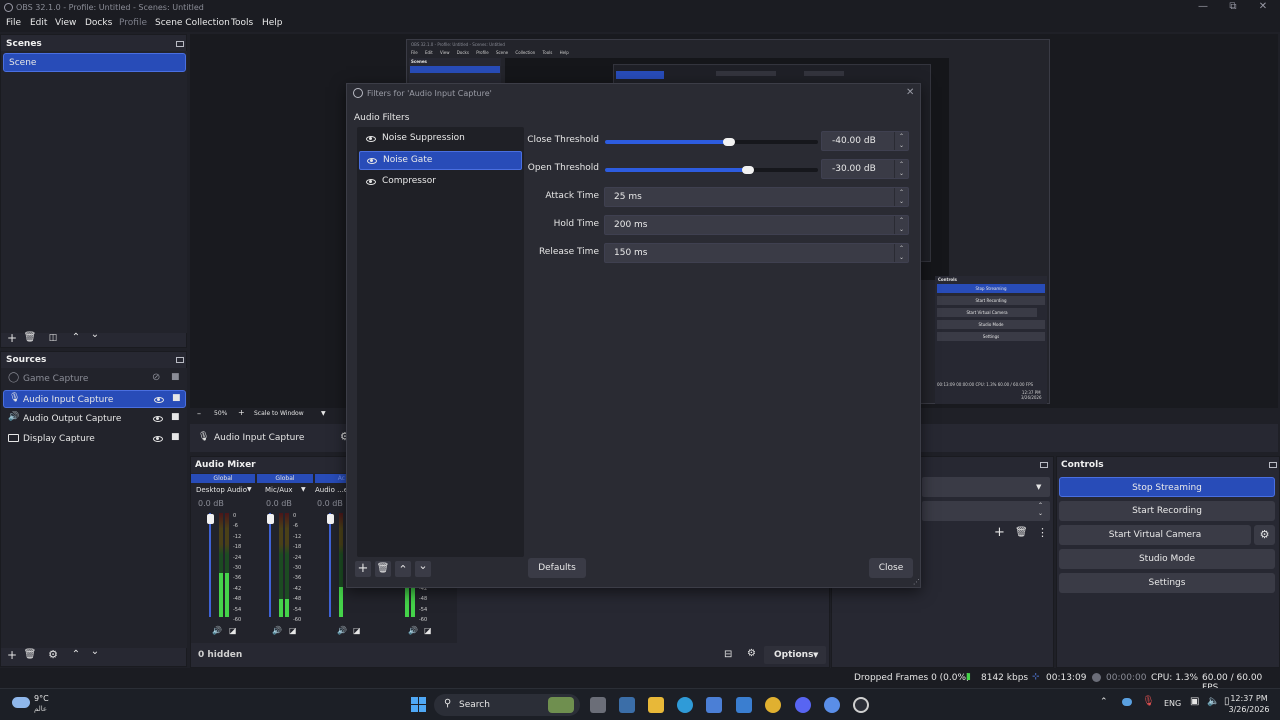 The width and height of the screenshot is (1280, 720). What do you see at coordinates (221, 490) in the screenshot?
I see `channel-name: Desktop Audio` at bounding box center [221, 490].